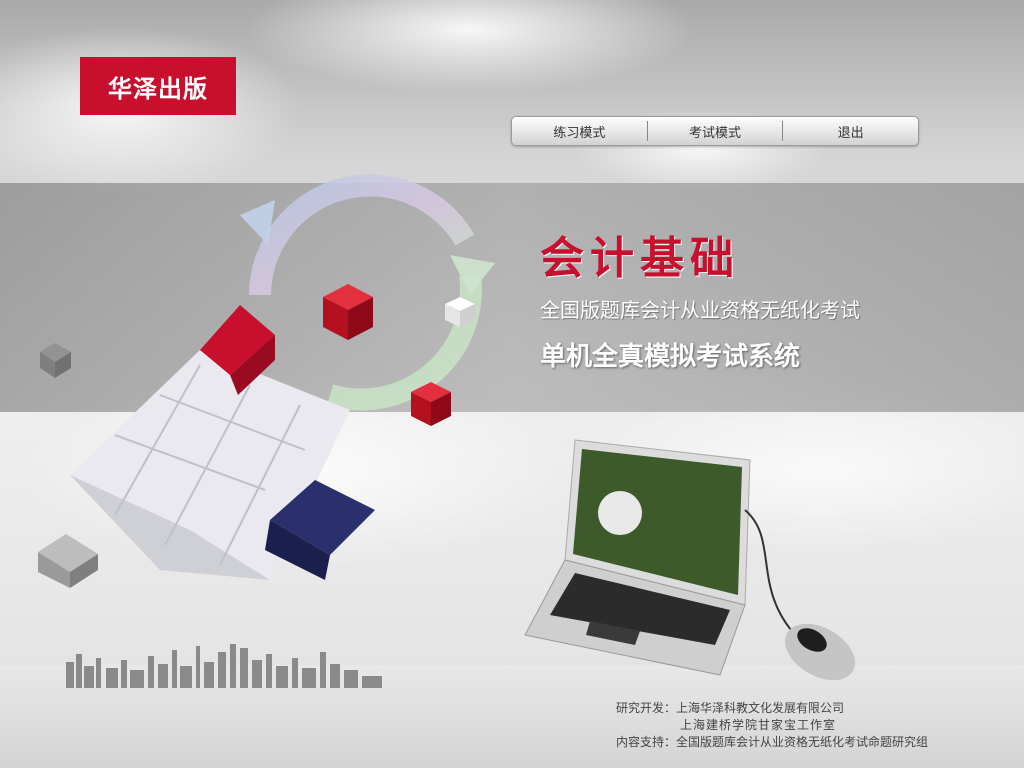 Image resolution: width=1024 pixels, height=768 pixels. I want to click on credits-content-support: 内容支持：全国版题库会计从业资格无纸化考试命题研究组, so click(772, 742).